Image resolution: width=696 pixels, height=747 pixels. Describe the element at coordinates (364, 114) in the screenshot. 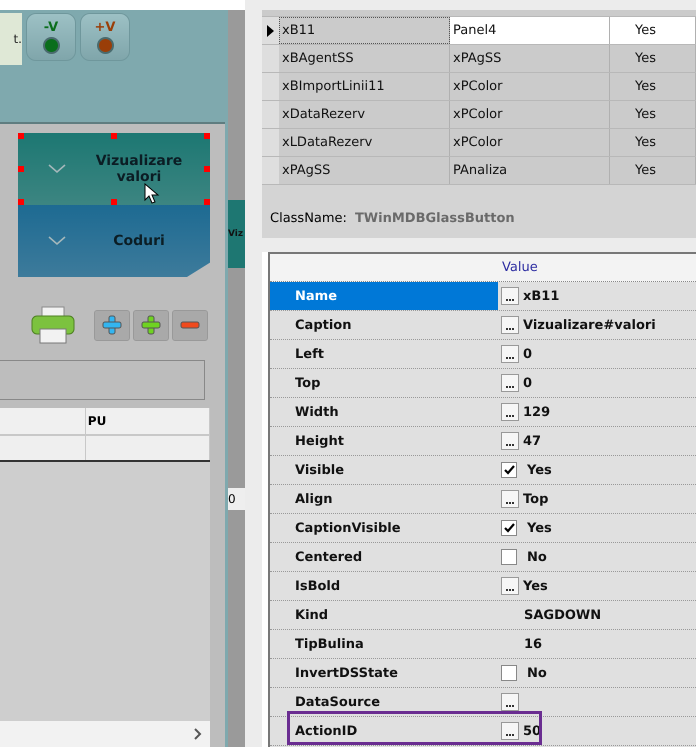

I see `table-cell: xDataRezerv` at that location.